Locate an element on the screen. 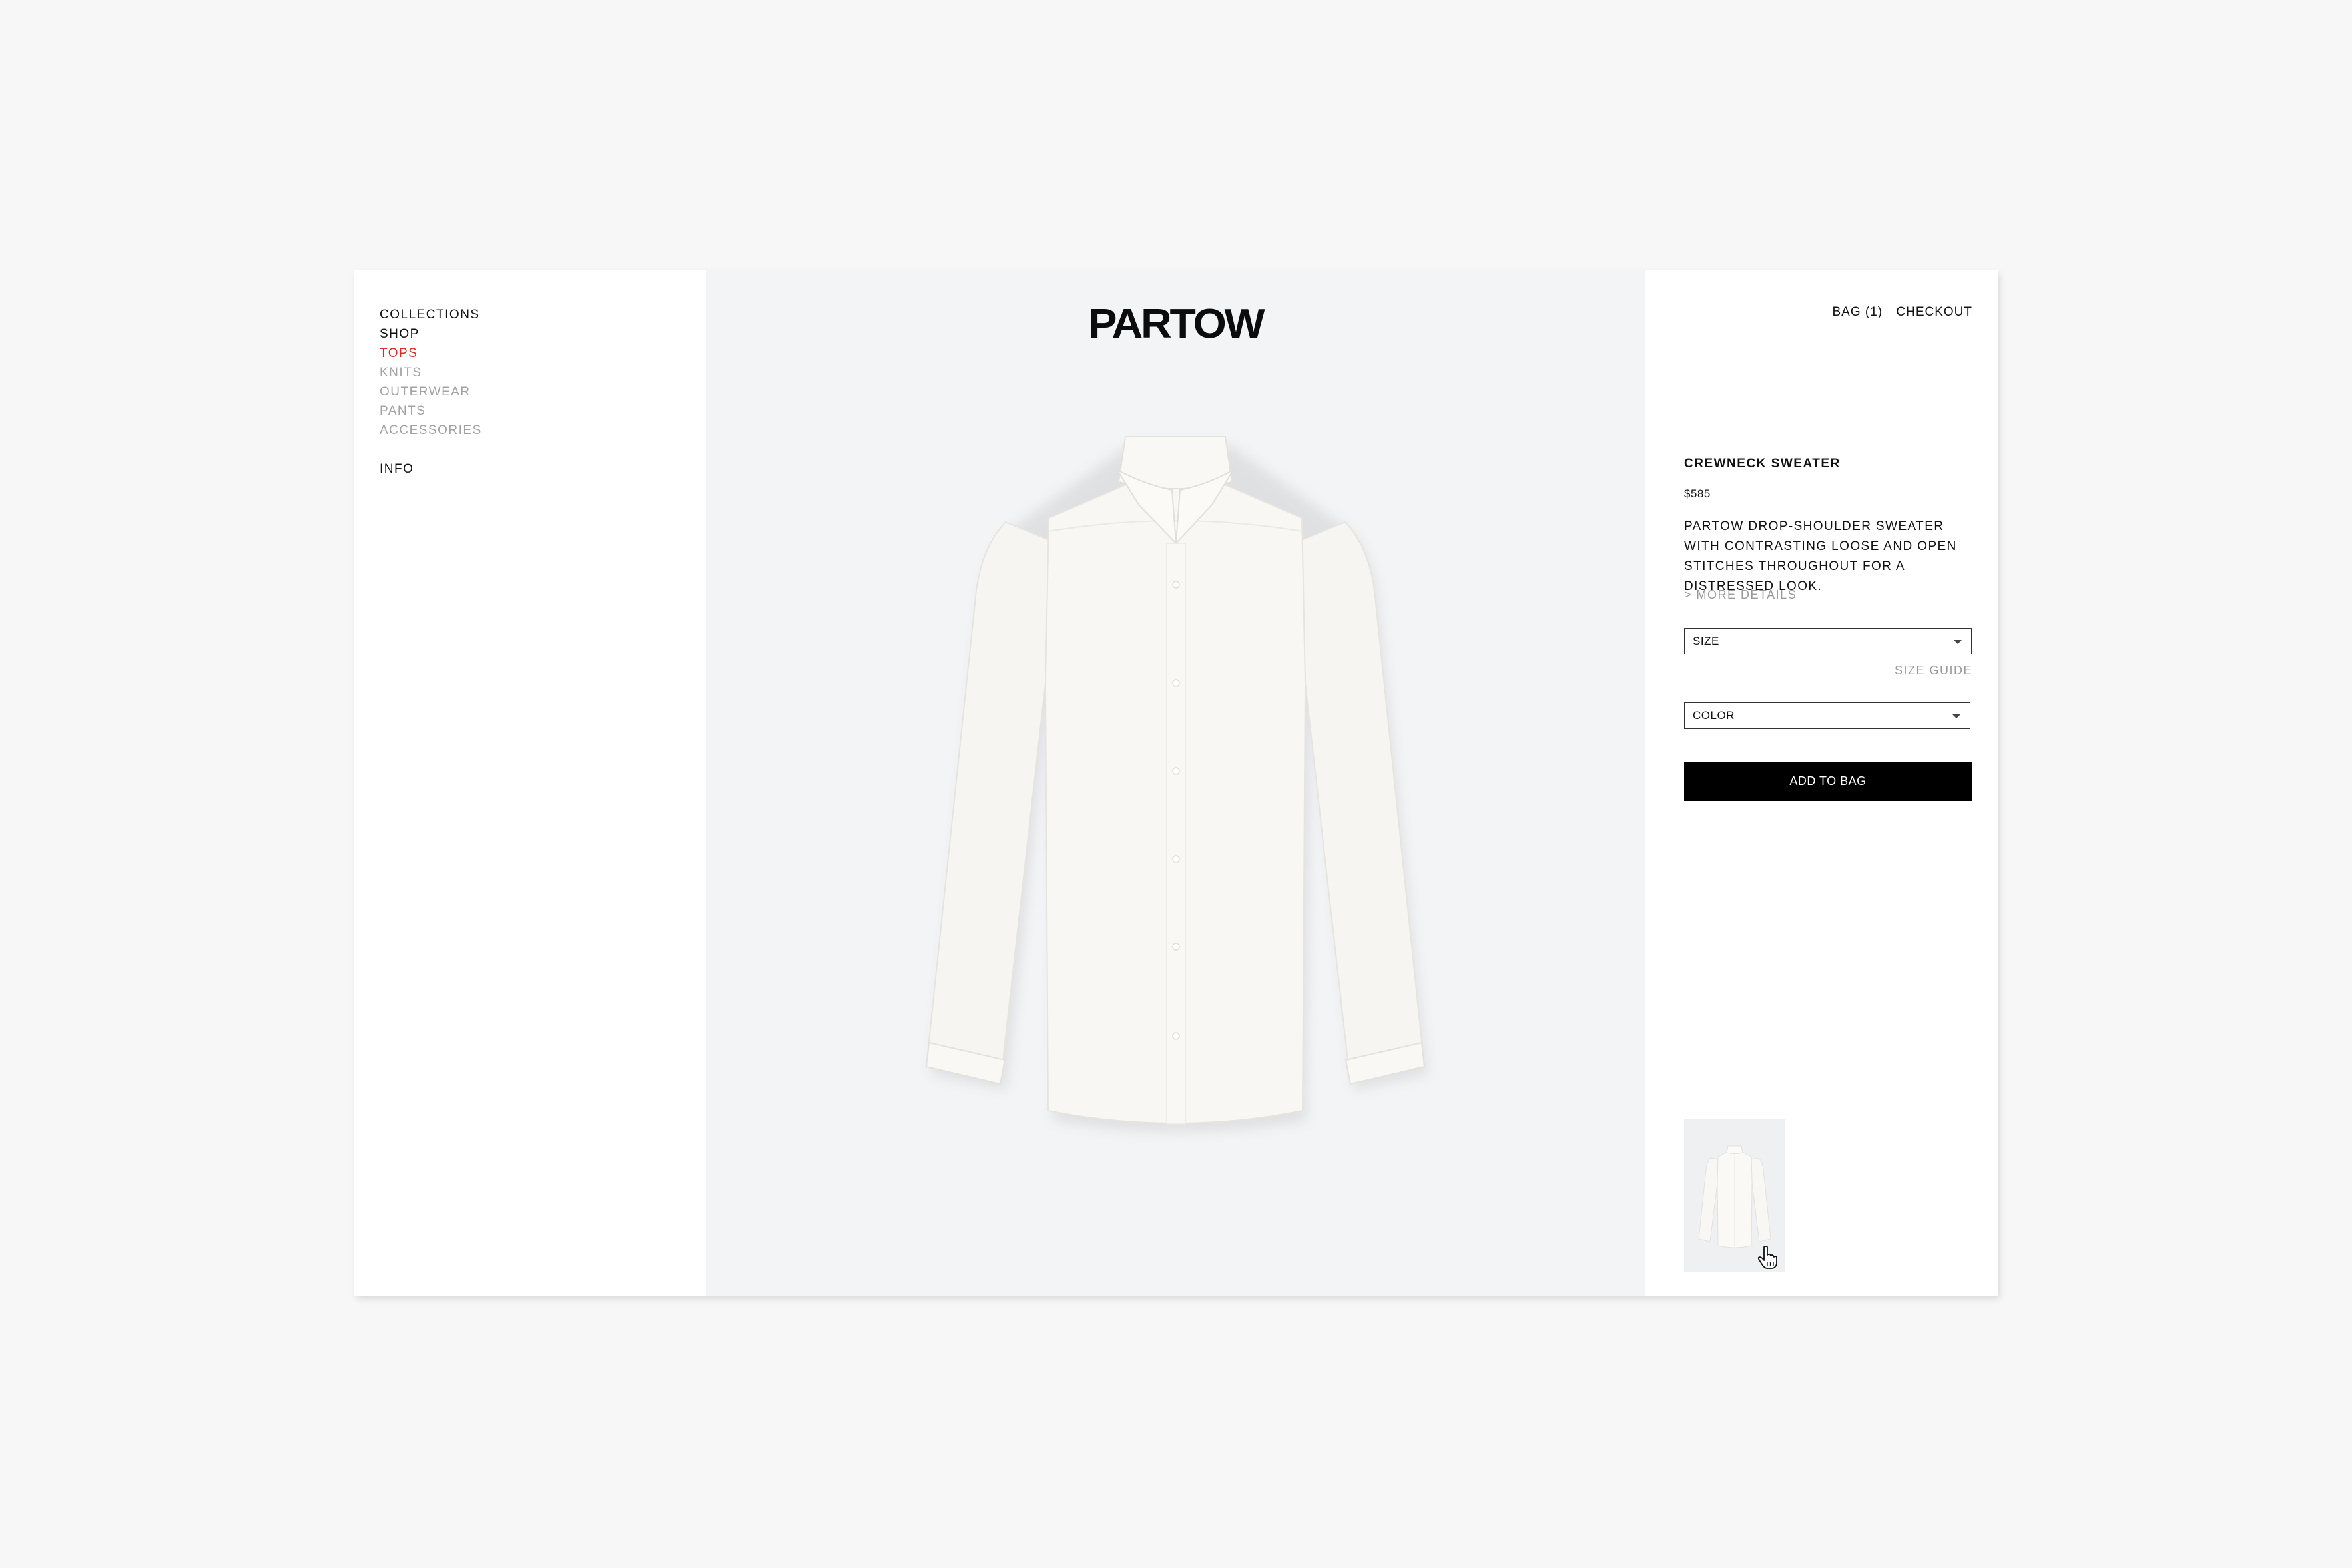  nav-item-knits: KNITS is located at coordinates (543, 372).